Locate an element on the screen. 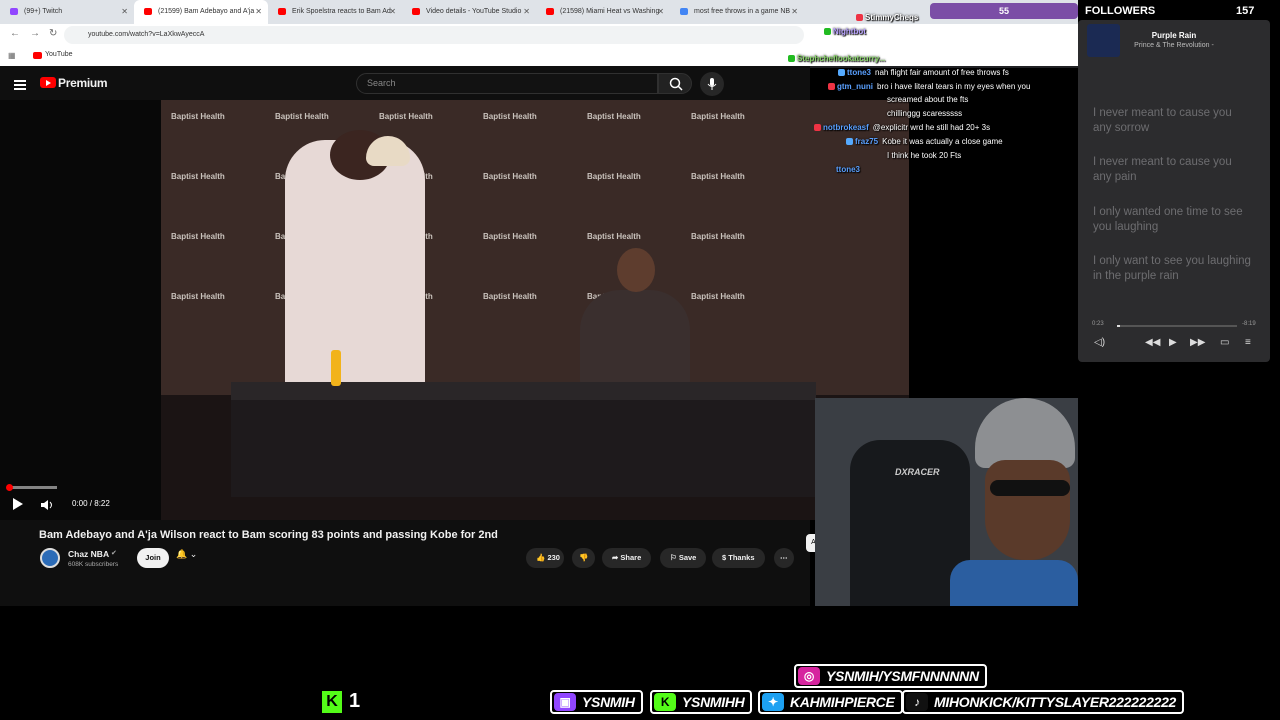  voice-search-button is located at coordinates (712, 84).